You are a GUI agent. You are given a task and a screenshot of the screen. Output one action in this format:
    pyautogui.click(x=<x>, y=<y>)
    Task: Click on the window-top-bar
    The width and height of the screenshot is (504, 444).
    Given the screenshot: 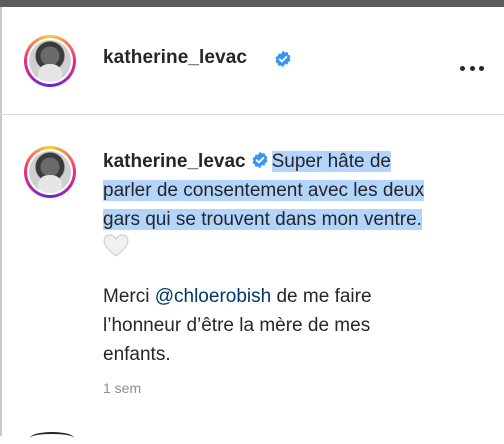 What is the action you would take?
    pyautogui.click(x=252, y=3)
    